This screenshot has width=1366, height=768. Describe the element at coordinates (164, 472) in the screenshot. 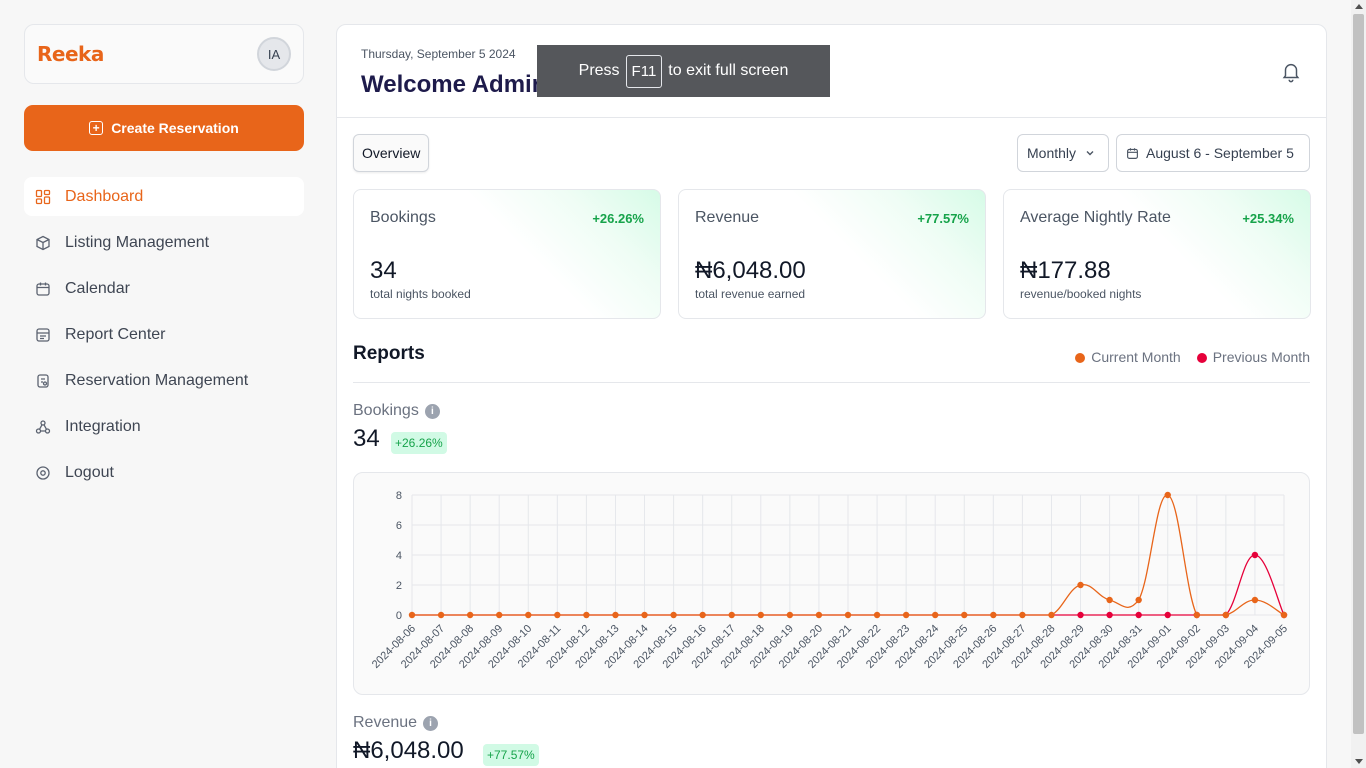

I see `sidebar-item-logout: Logout` at that location.